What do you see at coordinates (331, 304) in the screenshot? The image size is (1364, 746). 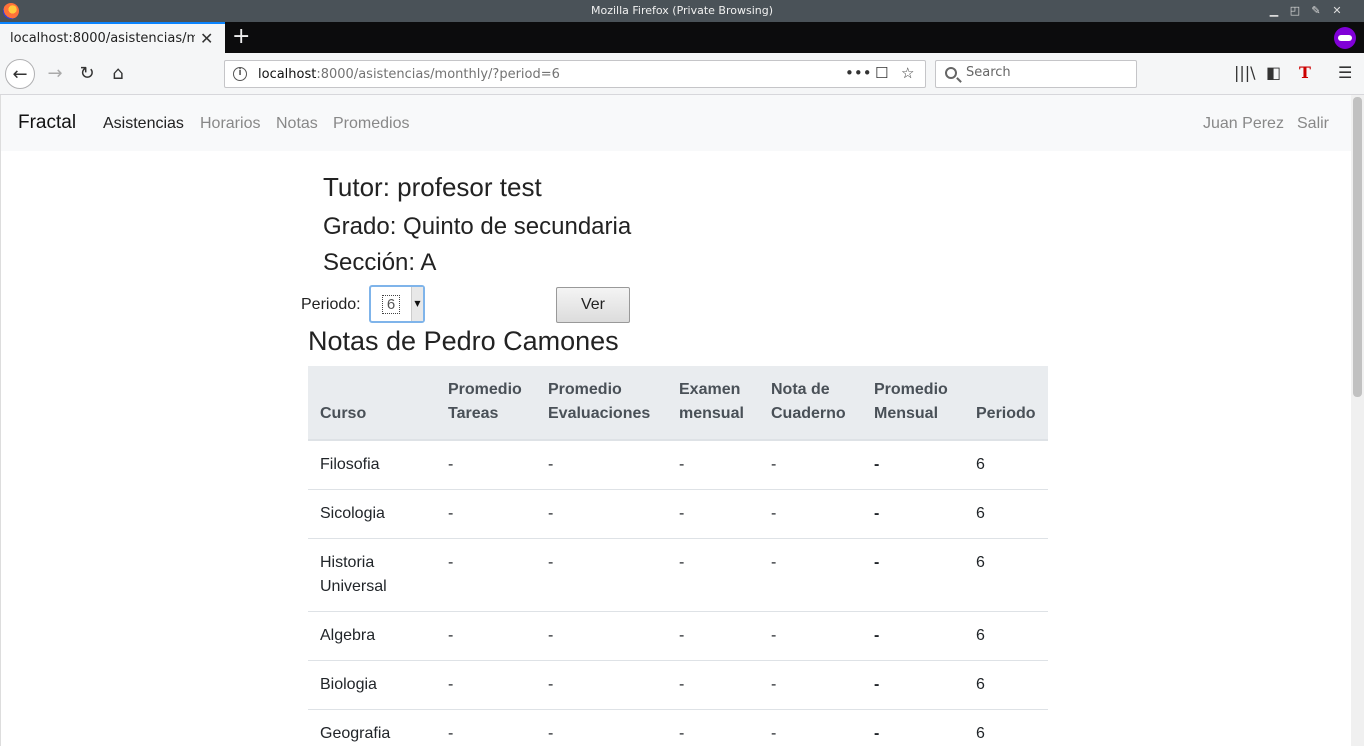 I see `period-label: Periodo:` at bounding box center [331, 304].